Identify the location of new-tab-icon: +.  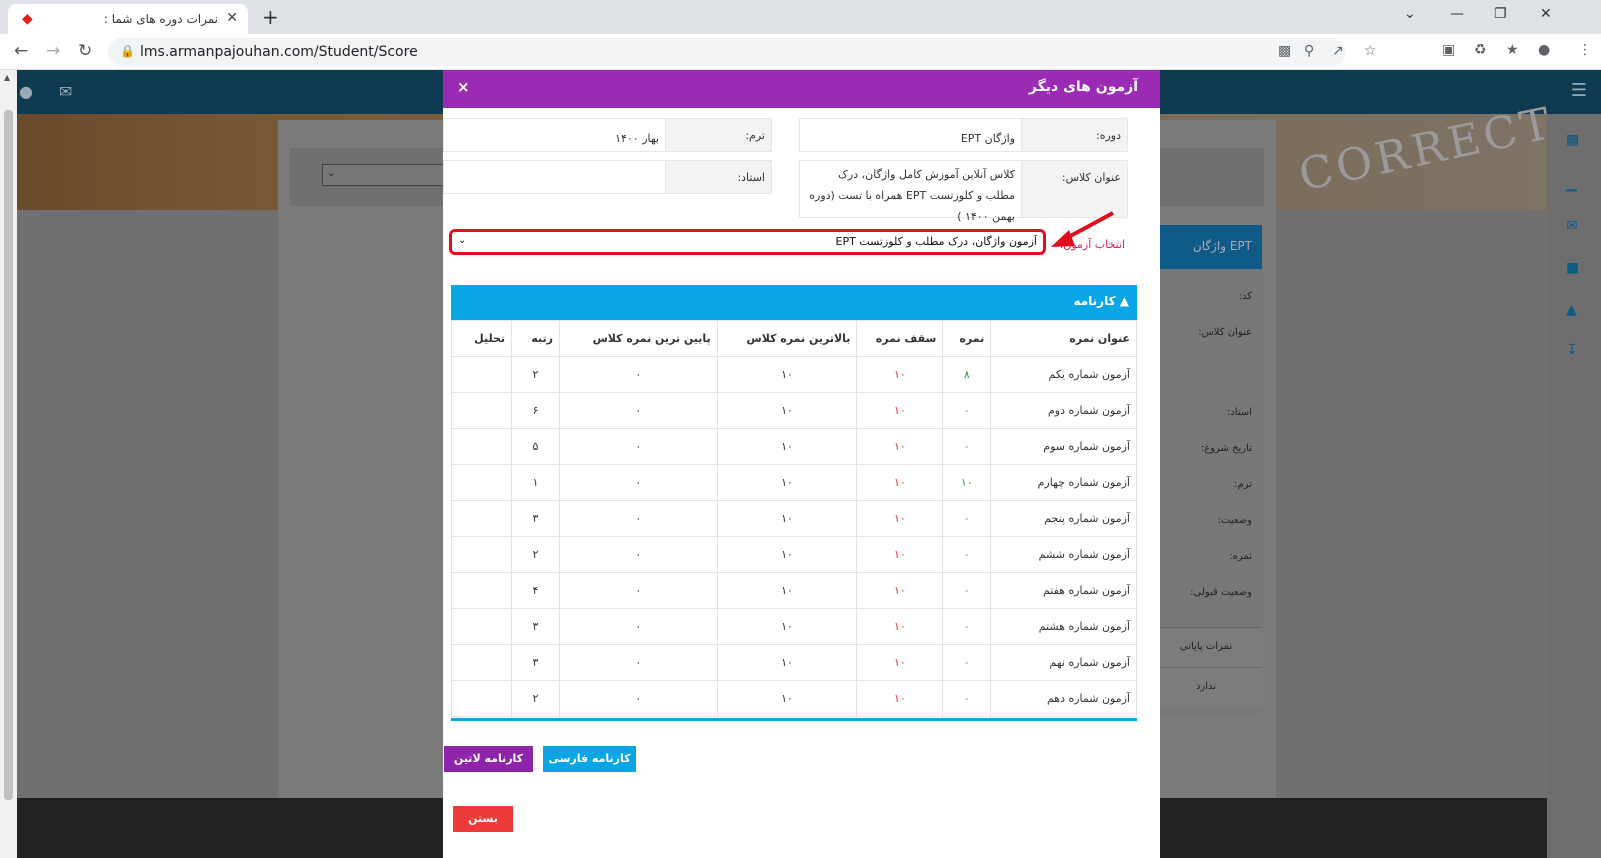
(270, 17).